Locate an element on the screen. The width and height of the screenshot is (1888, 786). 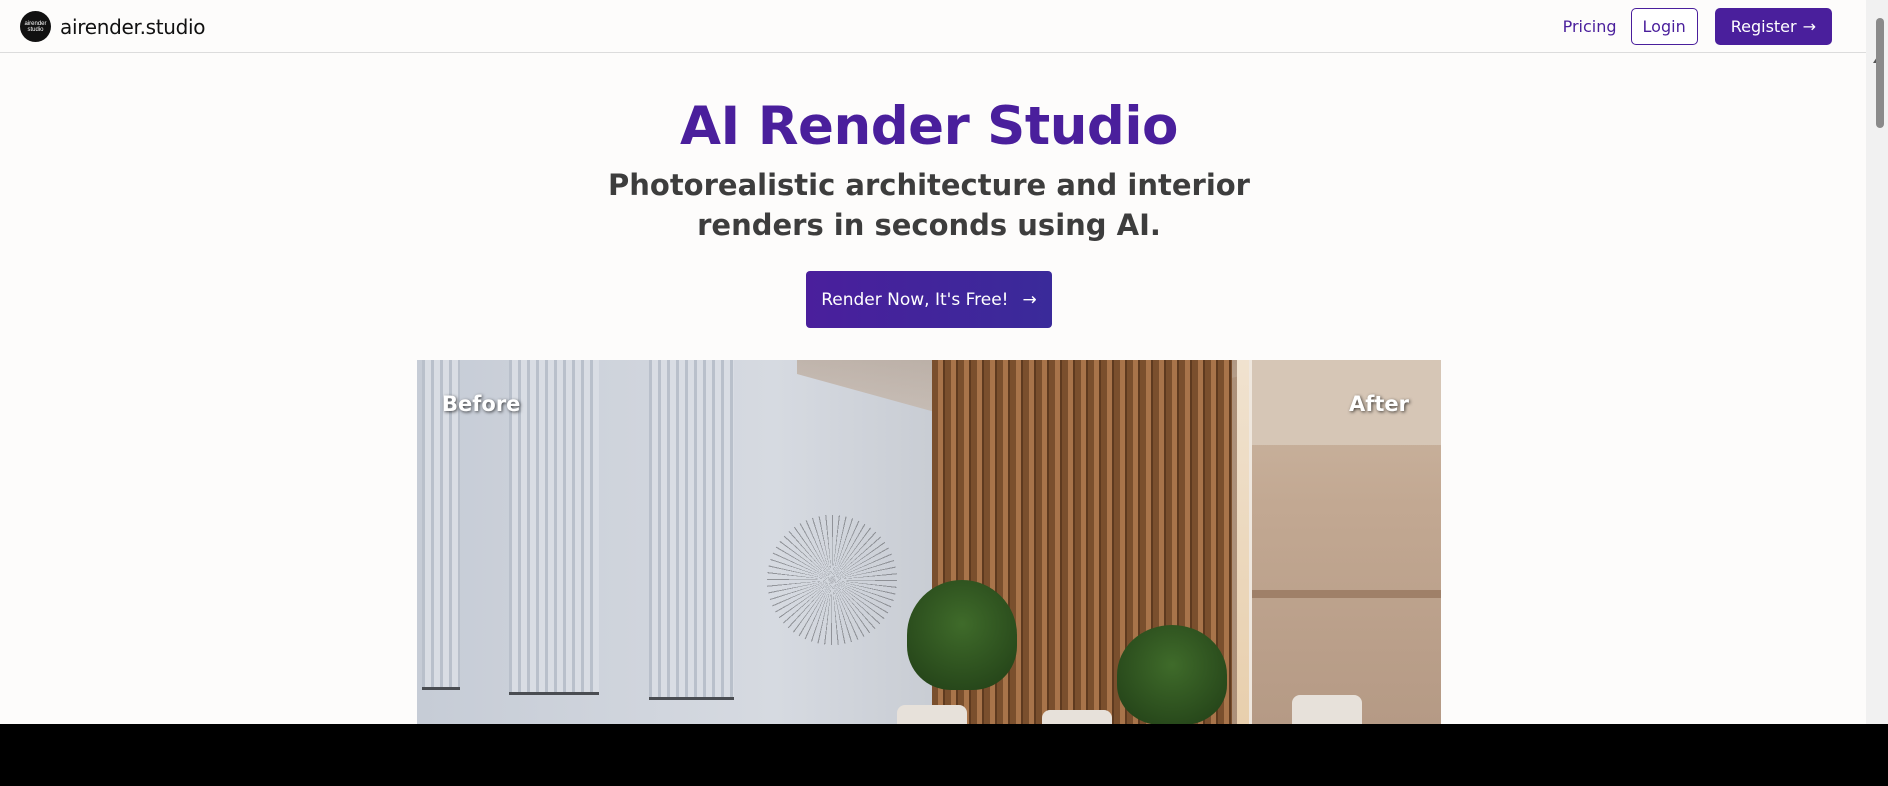
register-label: Register is located at coordinates (1763, 26).